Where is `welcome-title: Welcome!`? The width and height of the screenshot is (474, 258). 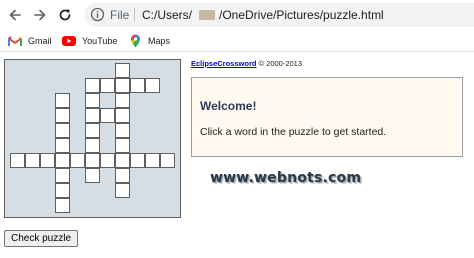 welcome-title: Welcome! is located at coordinates (228, 106).